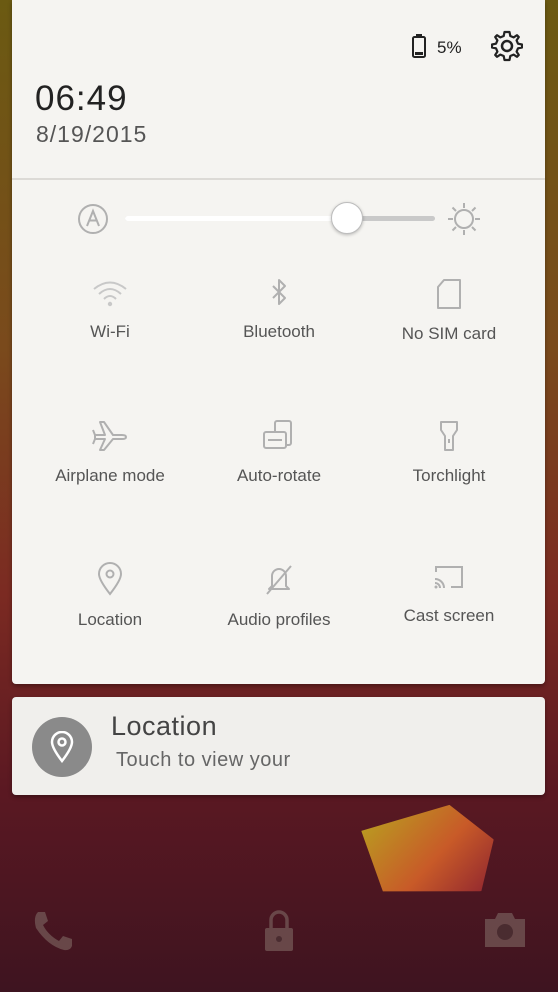  What do you see at coordinates (449, 294) in the screenshot?
I see `sim-card-icon` at bounding box center [449, 294].